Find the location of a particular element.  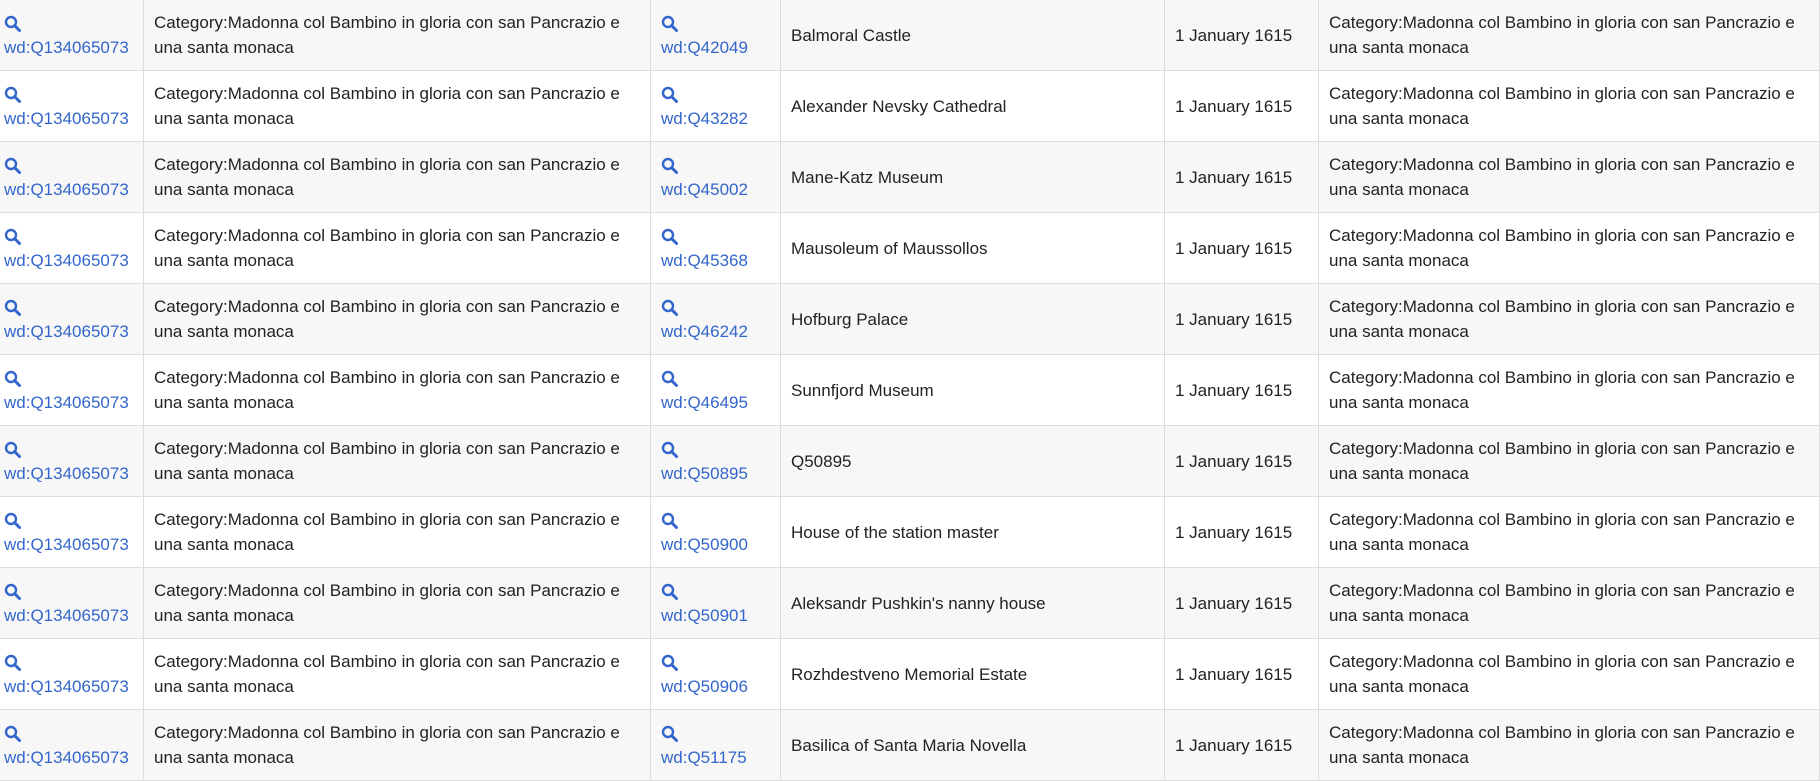

place-qid-link: wd:Q45368 is located at coordinates (715, 260).